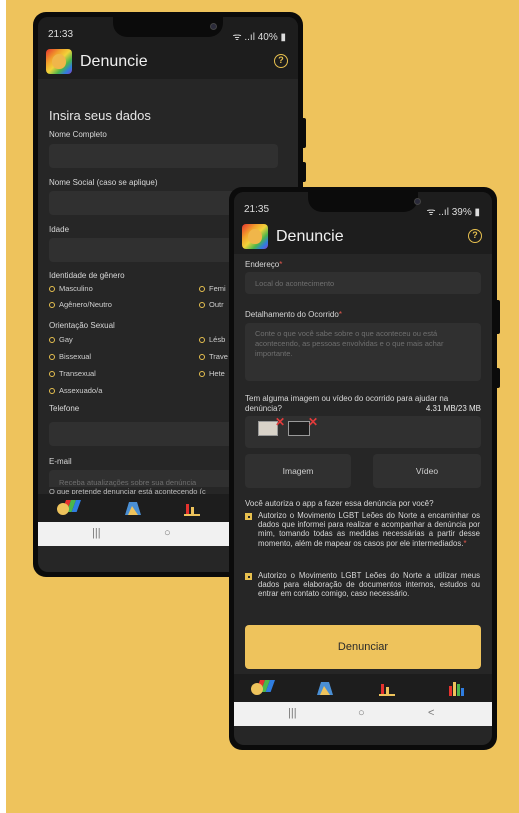 Image resolution: width=519 pixels, height=813 pixels. I want to click on nome-completo-label: Nome Completo, so click(78, 134).